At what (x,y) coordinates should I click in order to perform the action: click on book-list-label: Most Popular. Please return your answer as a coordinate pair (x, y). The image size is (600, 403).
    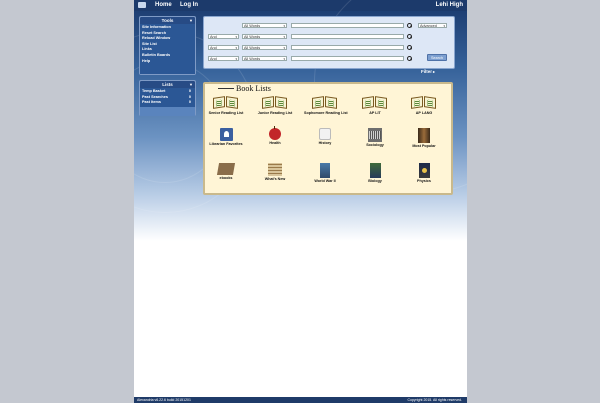
    Looking at the image, I should click on (424, 146).